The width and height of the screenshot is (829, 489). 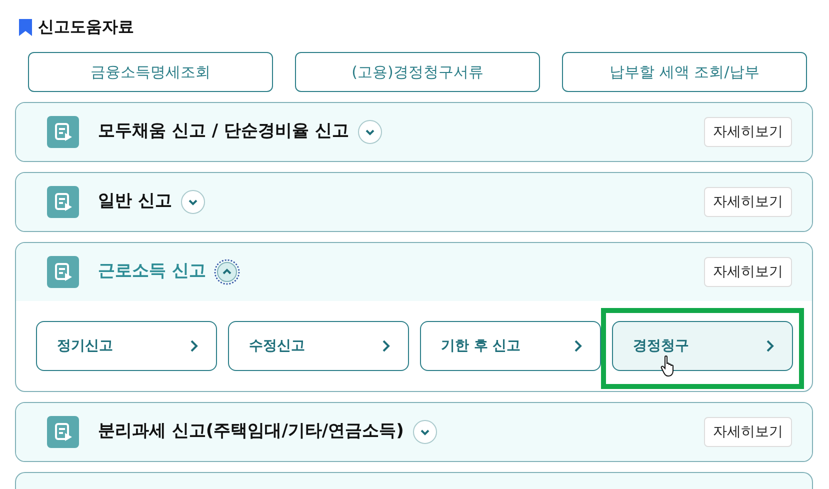 What do you see at coordinates (227, 272) in the screenshot?
I see `chevron-up-button` at bounding box center [227, 272].